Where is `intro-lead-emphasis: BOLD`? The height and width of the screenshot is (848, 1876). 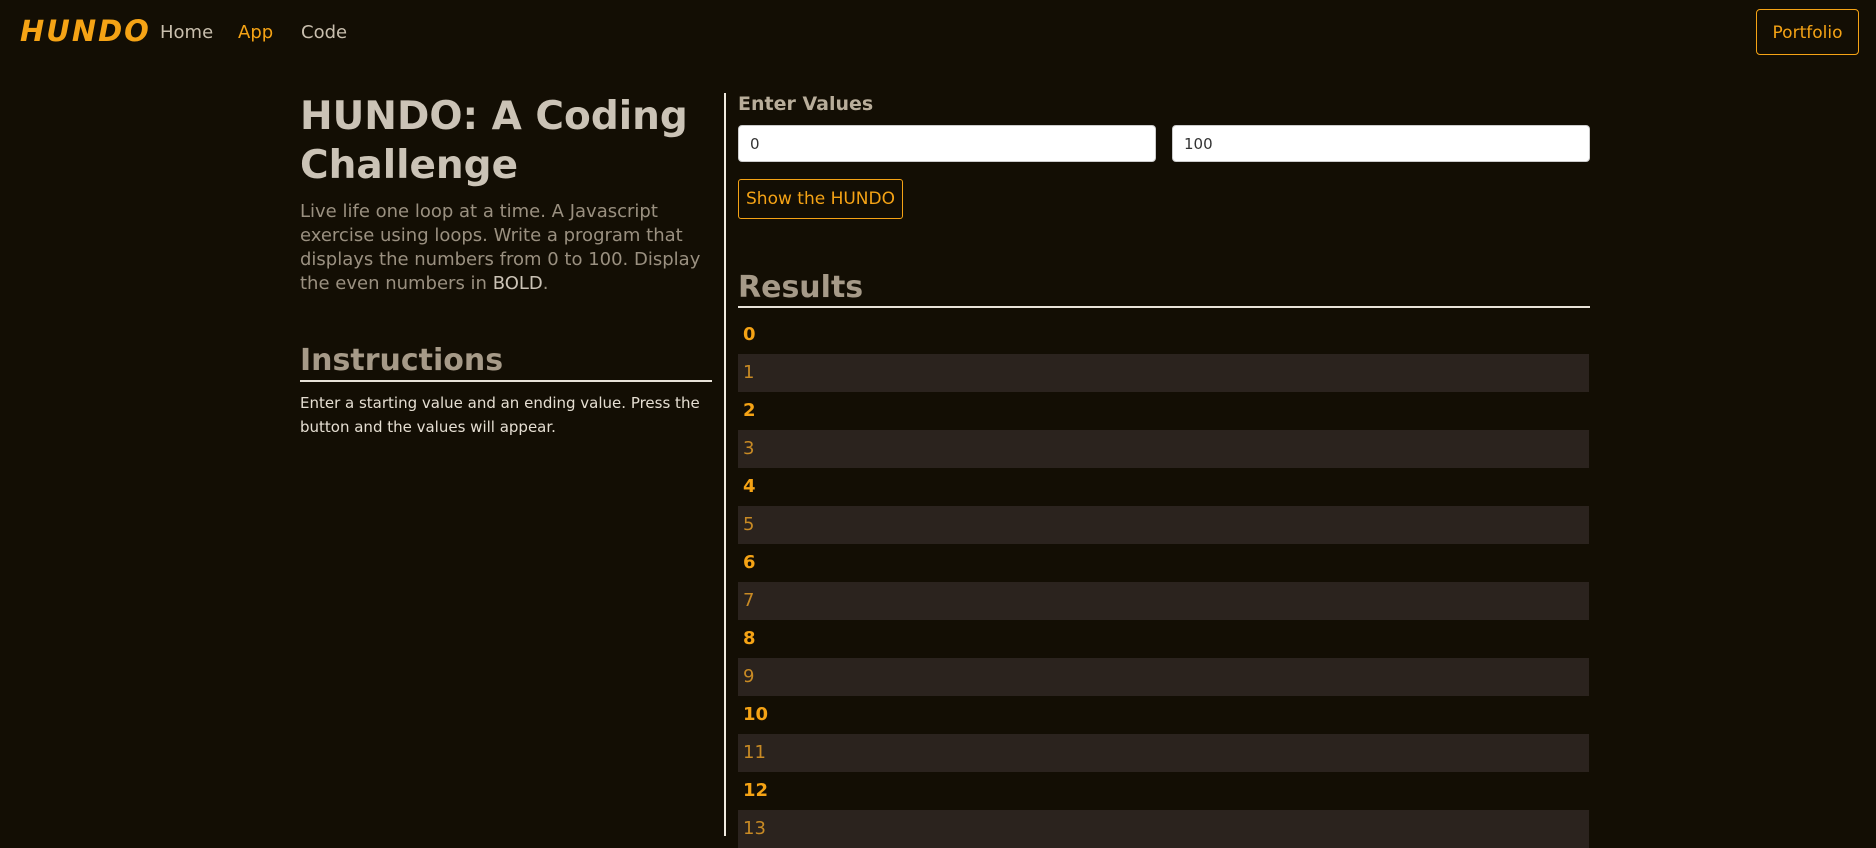 intro-lead-emphasis: BOLD is located at coordinates (517, 283).